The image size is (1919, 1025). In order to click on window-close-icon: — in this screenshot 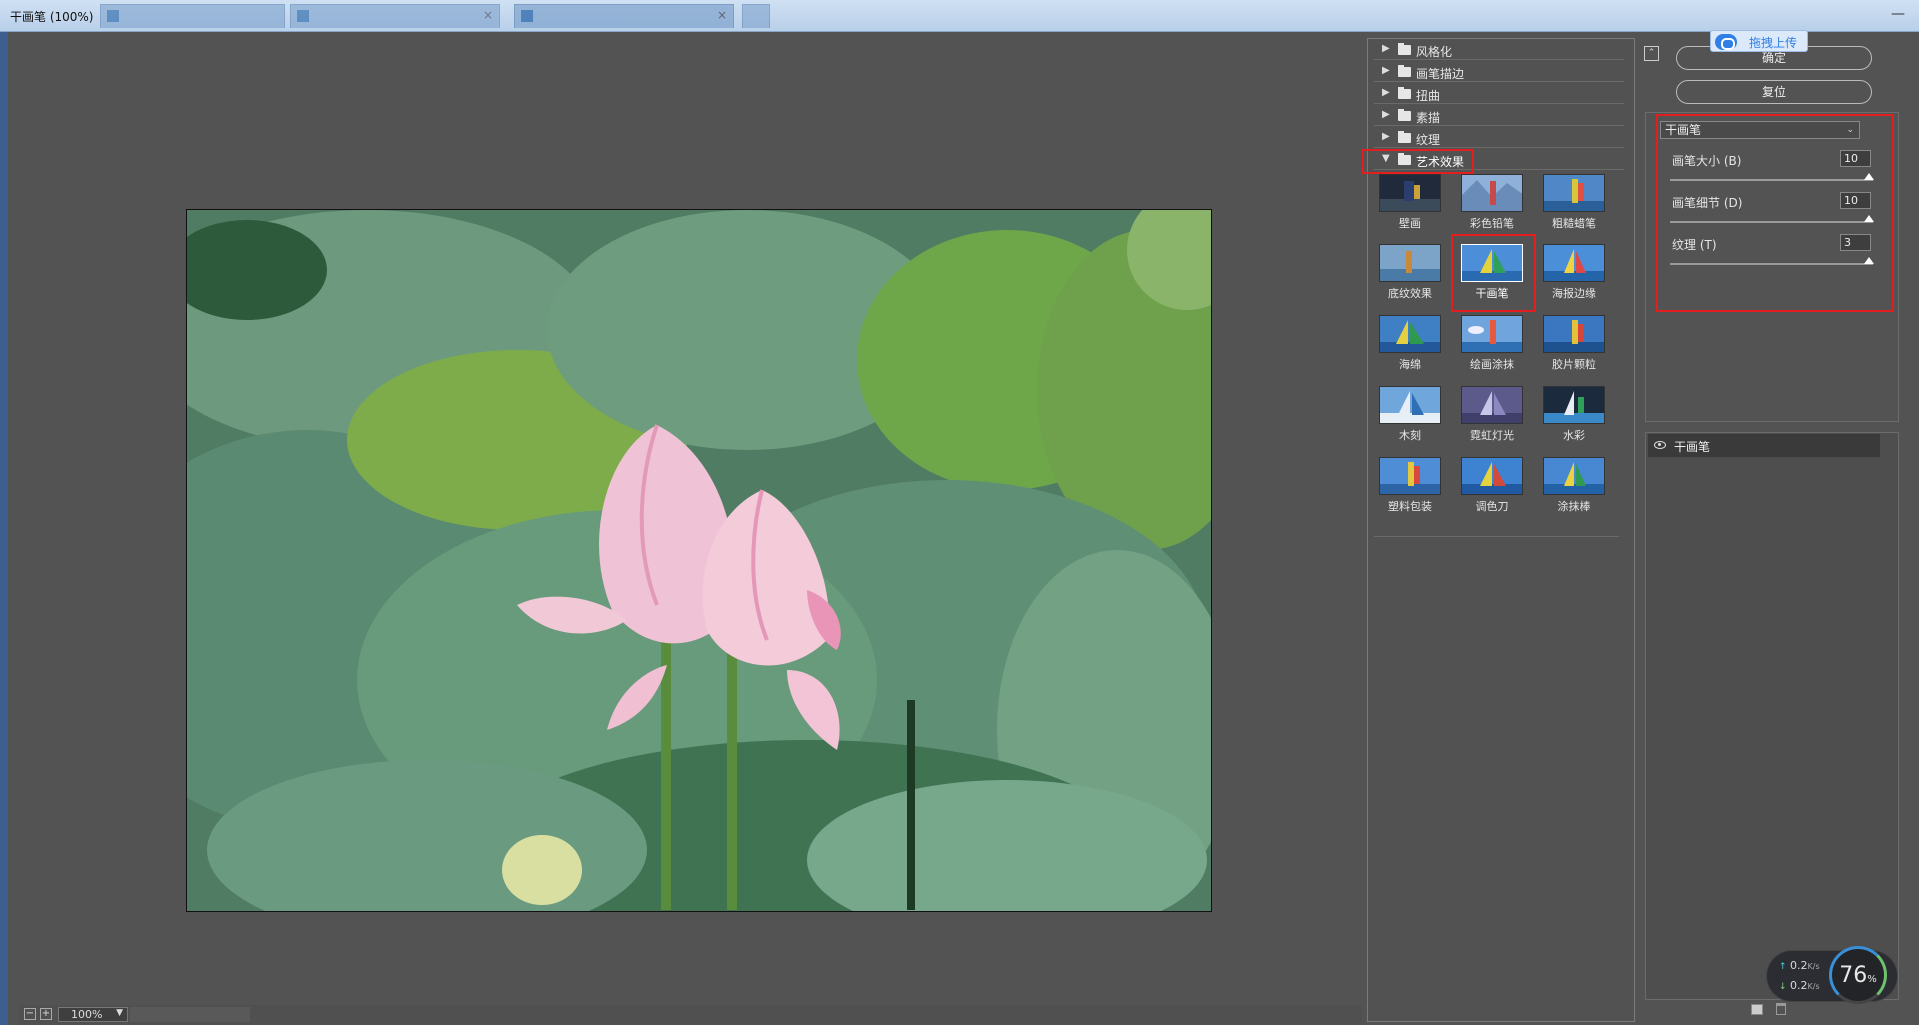, I will do `click(1898, 14)`.